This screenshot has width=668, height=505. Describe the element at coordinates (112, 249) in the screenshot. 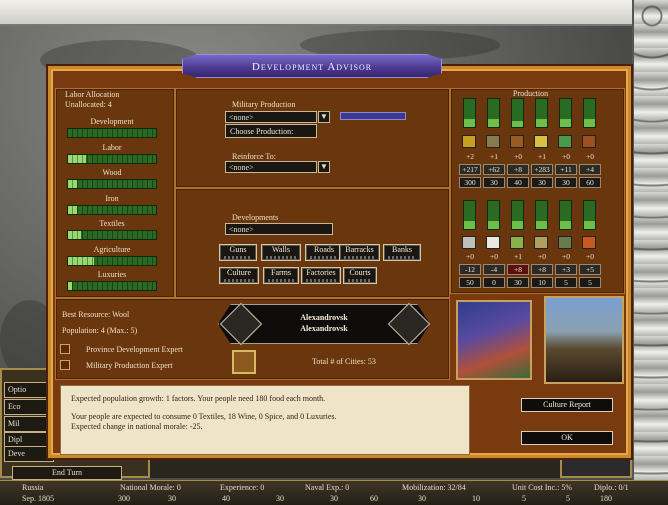

I see `labor-label: Agriculture` at that location.